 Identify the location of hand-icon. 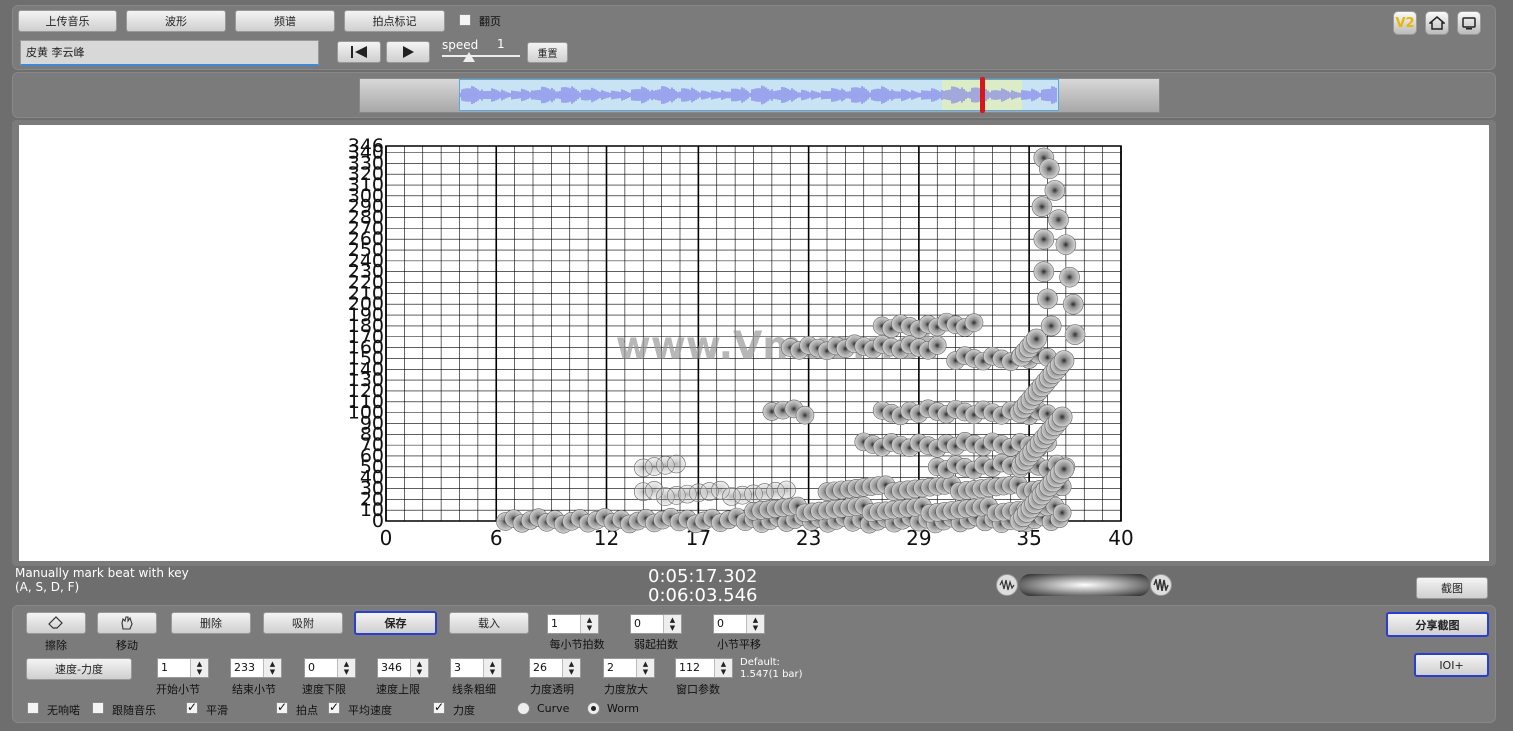
(127, 623).